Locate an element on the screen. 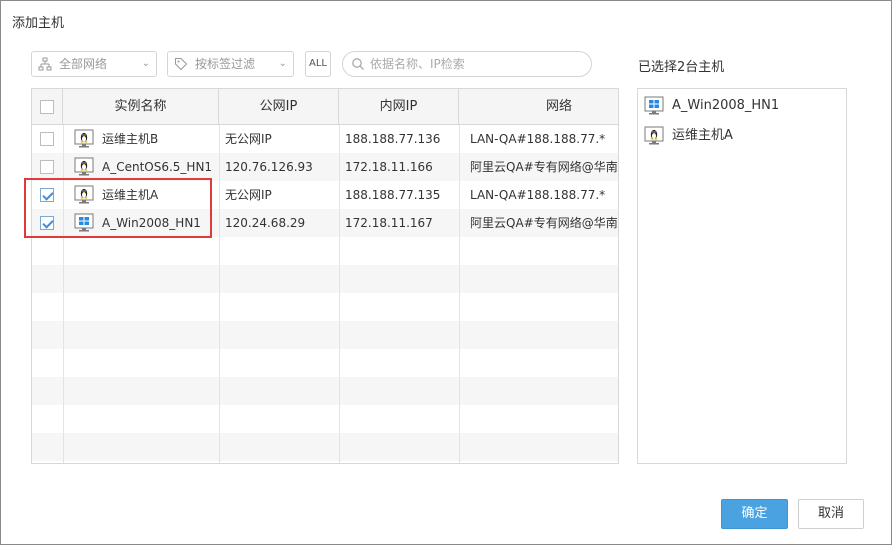 This screenshot has width=892, height=545. header-checkbox-cell is located at coordinates (47, 107).